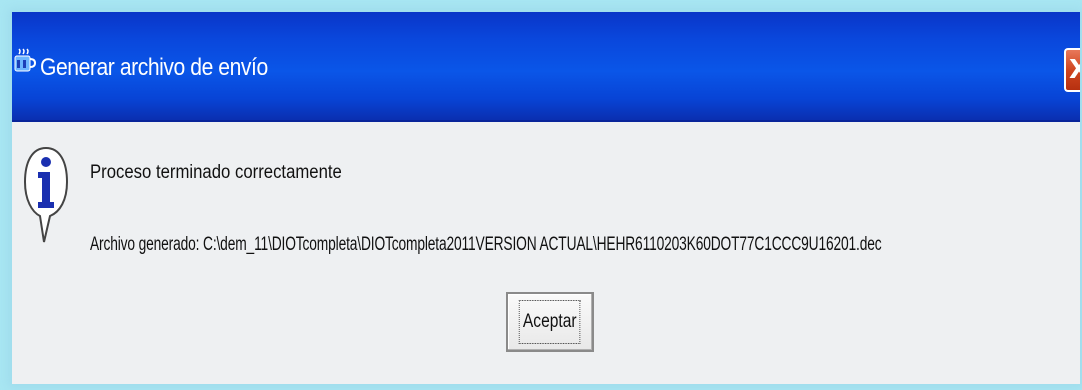  Describe the element at coordinates (216, 172) in the screenshot. I see `message-status: Proceso terminado correctamente` at that location.